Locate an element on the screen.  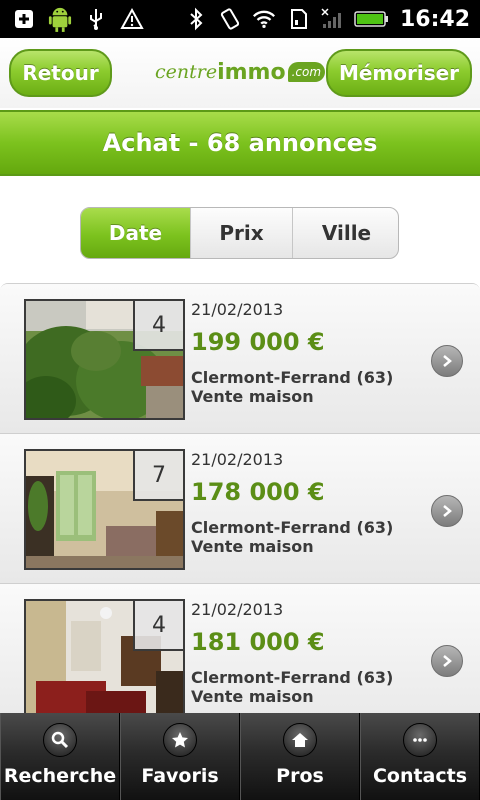
tab-contacts: Contacts is located at coordinates (420, 756).